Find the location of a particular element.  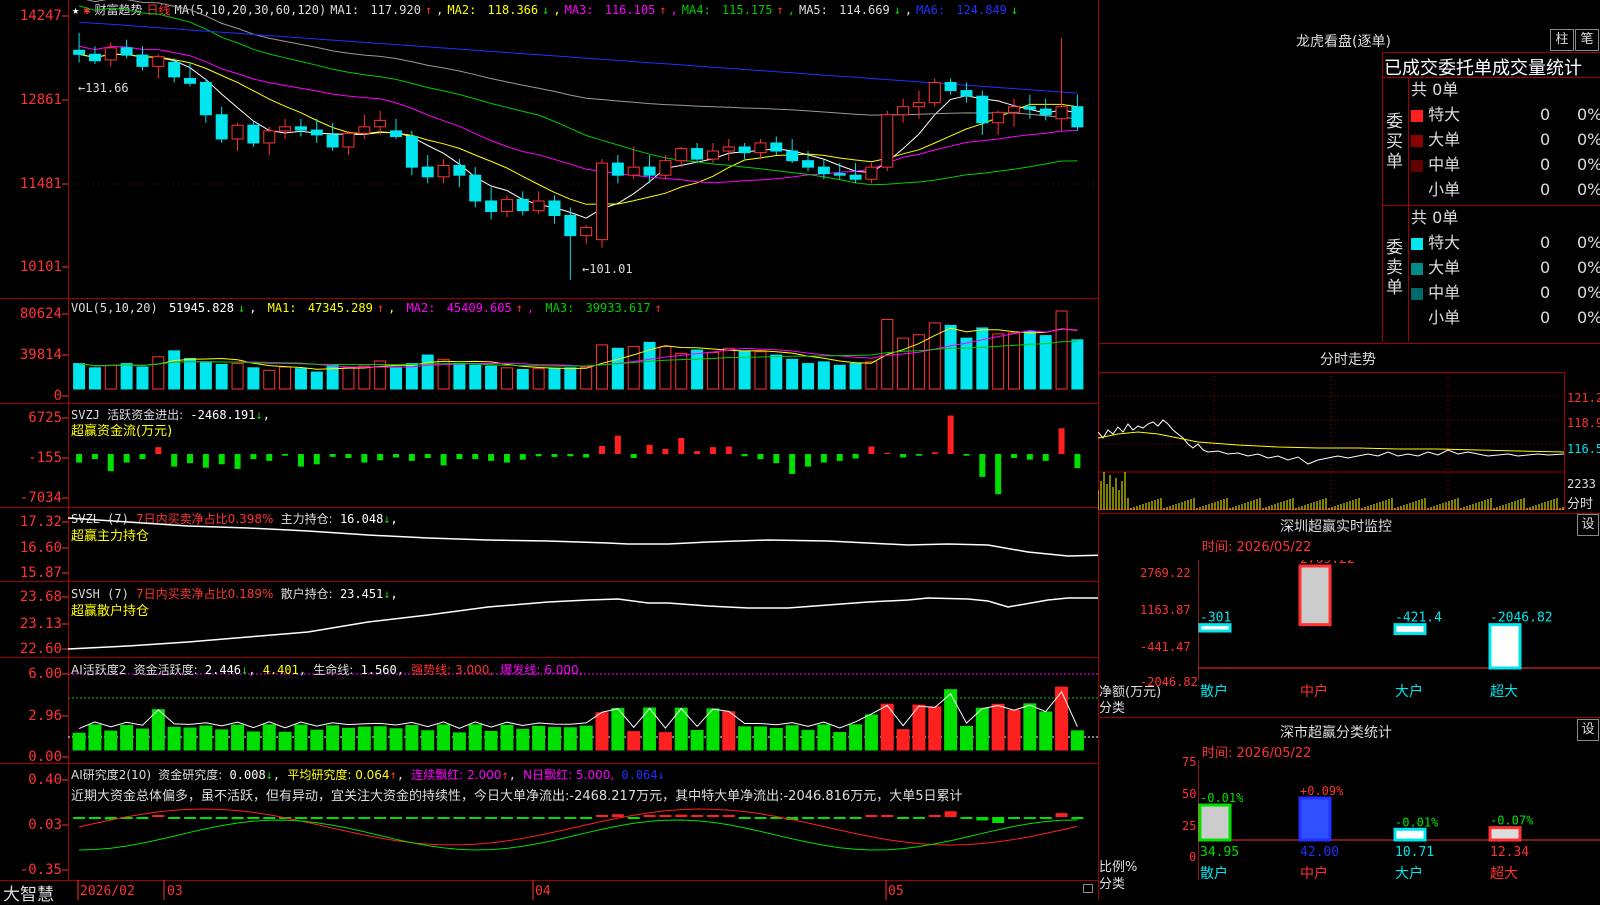

stats-settings-button: 设 is located at coordinates (1588, 730).